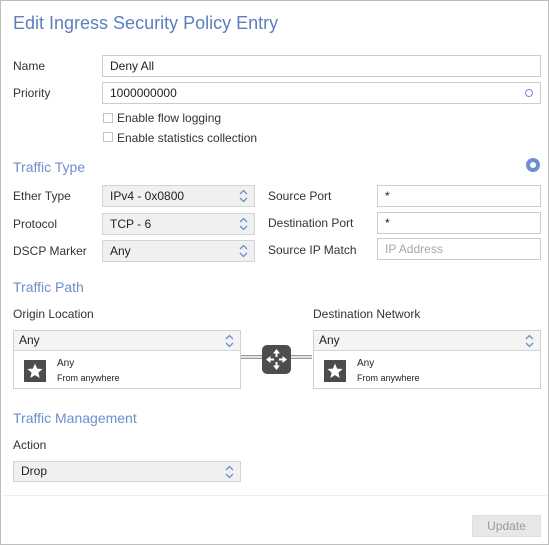 Image resolution: width=549 pixels, height=545 pixels. Describe the element at coordinates (414, 249) in the screenshot. I see `source-ip-placeholder: IP Address` at that location.